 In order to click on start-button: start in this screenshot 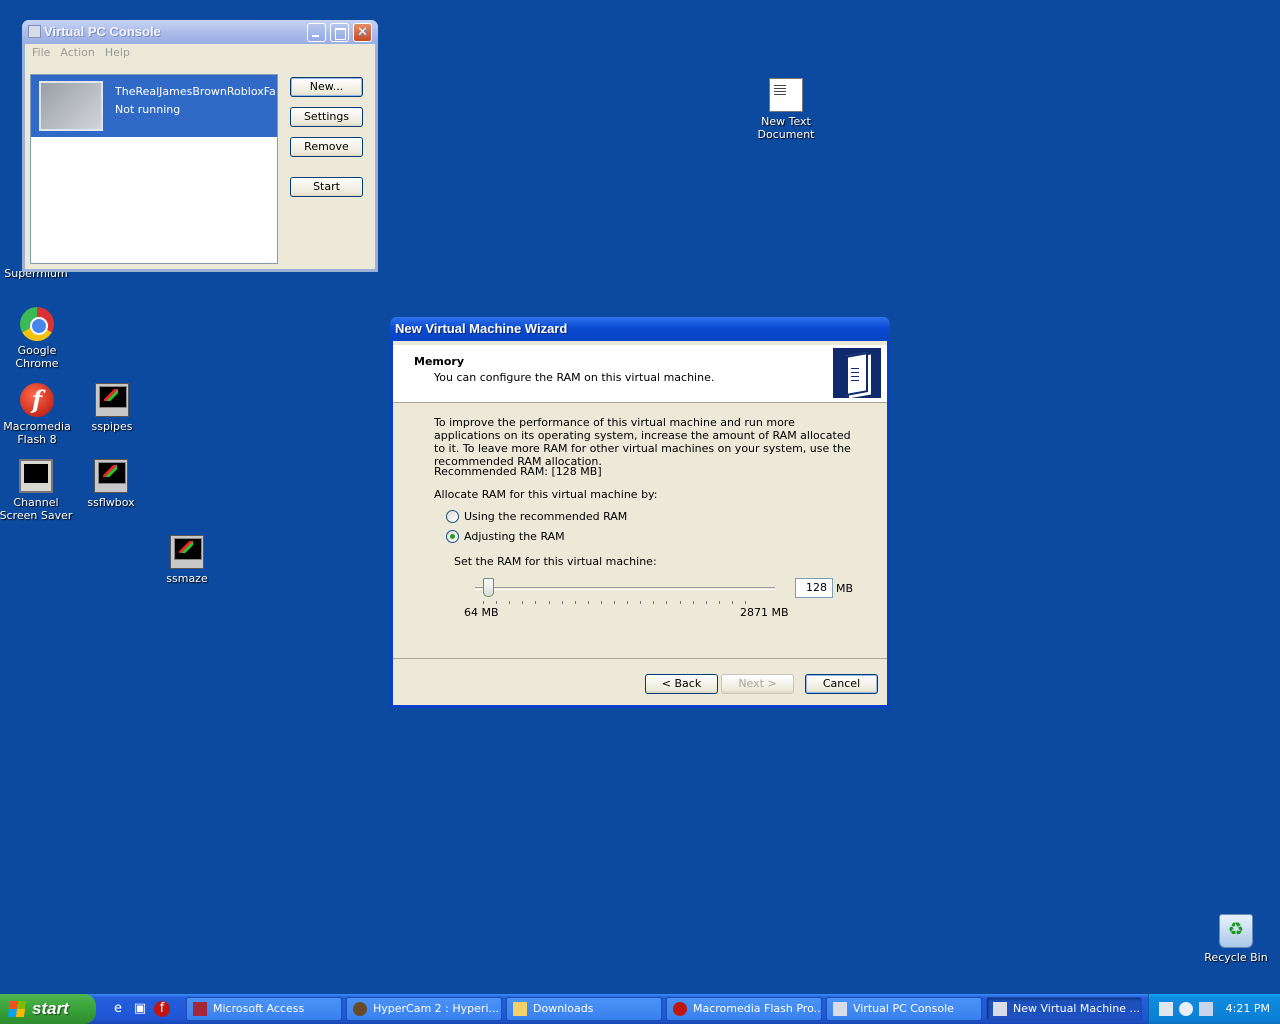, I will do `click(48, 1009)`.